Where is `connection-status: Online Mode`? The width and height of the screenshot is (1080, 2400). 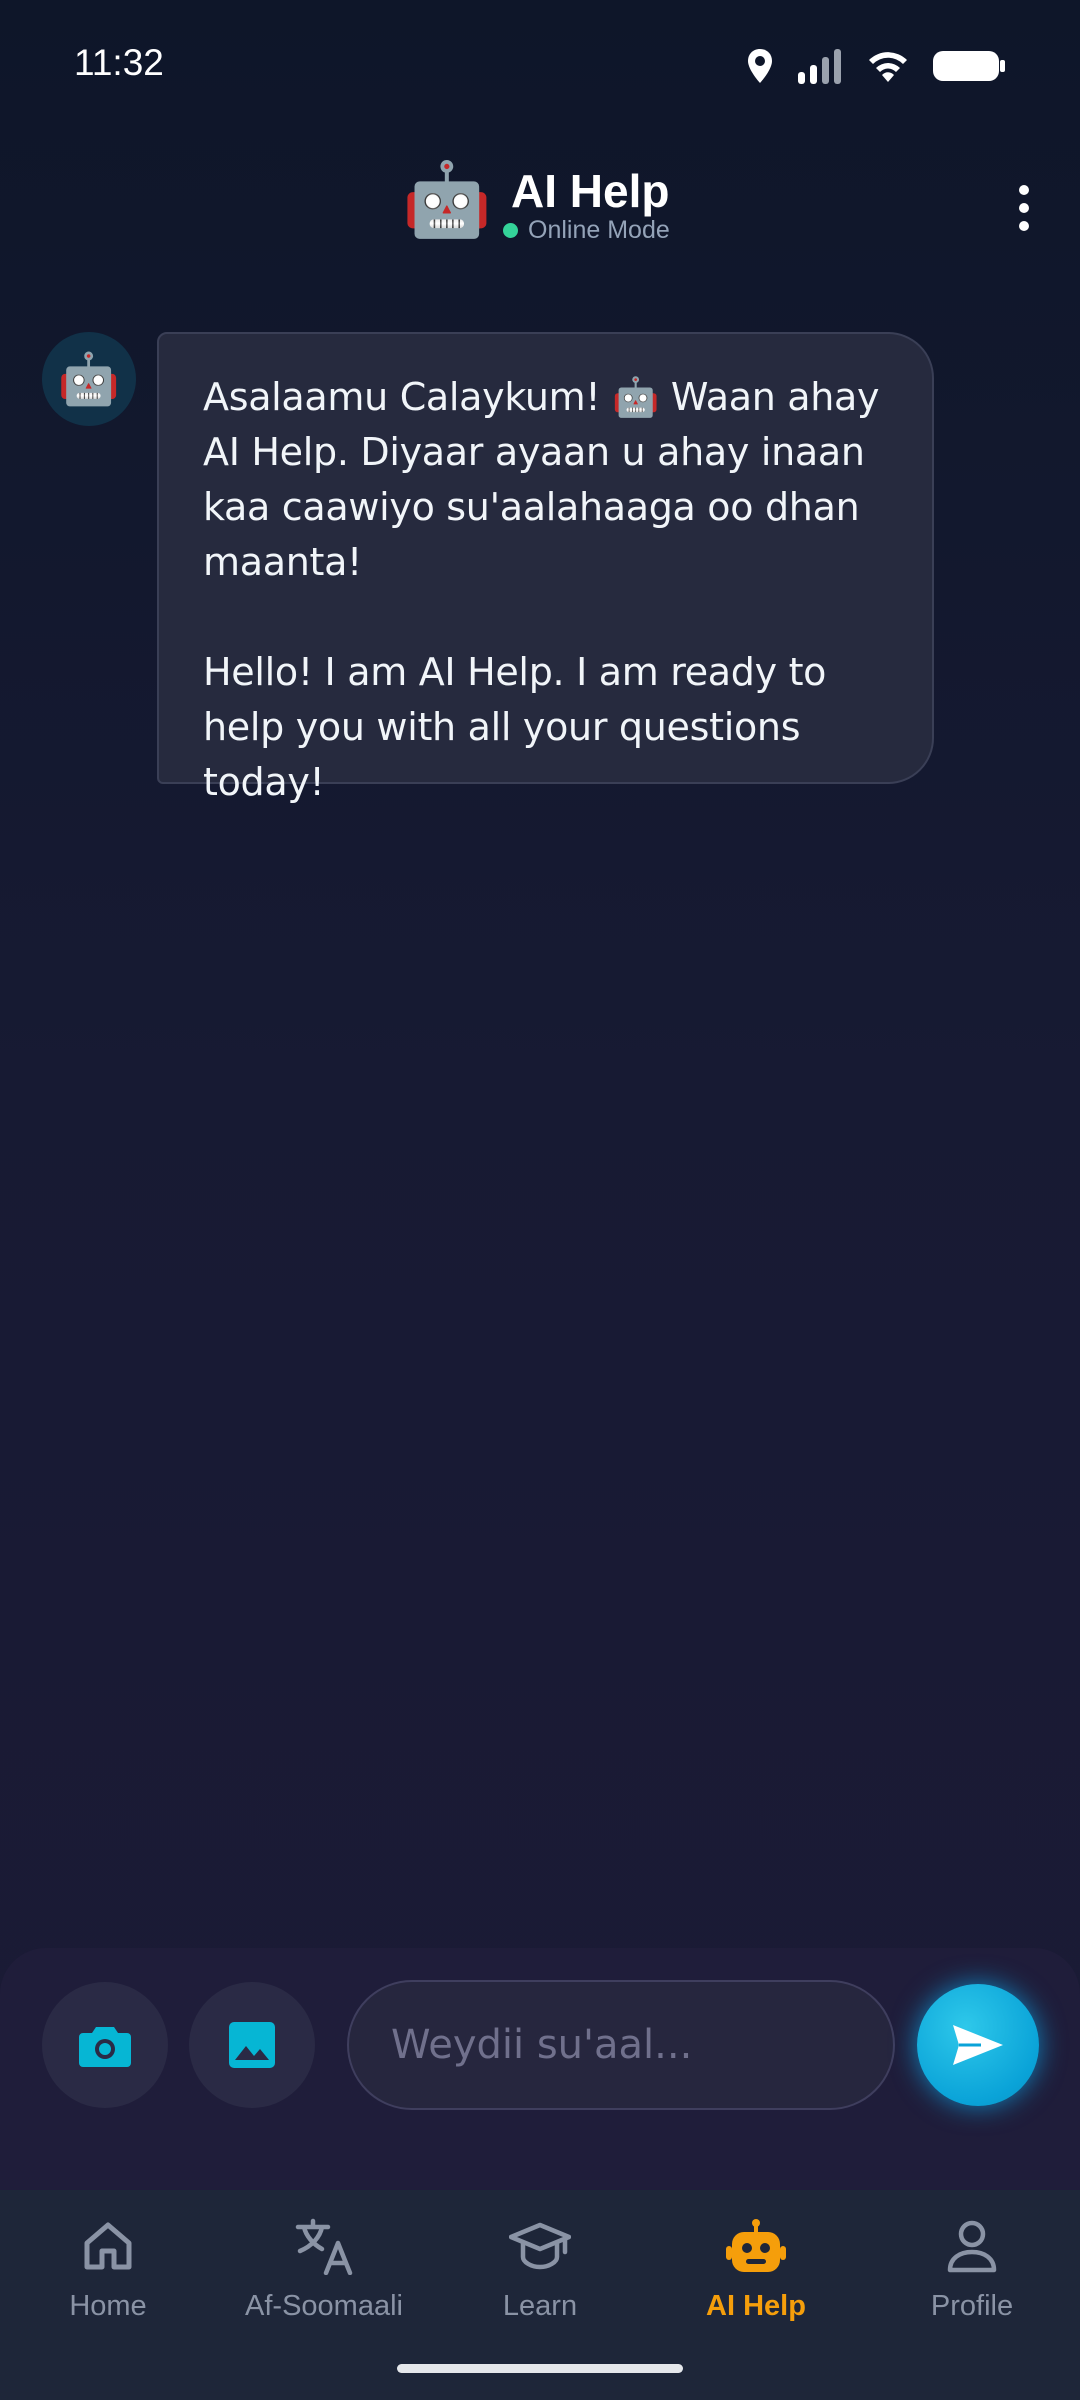 connection-status: Online Mode is located at coordinates (586, 230).